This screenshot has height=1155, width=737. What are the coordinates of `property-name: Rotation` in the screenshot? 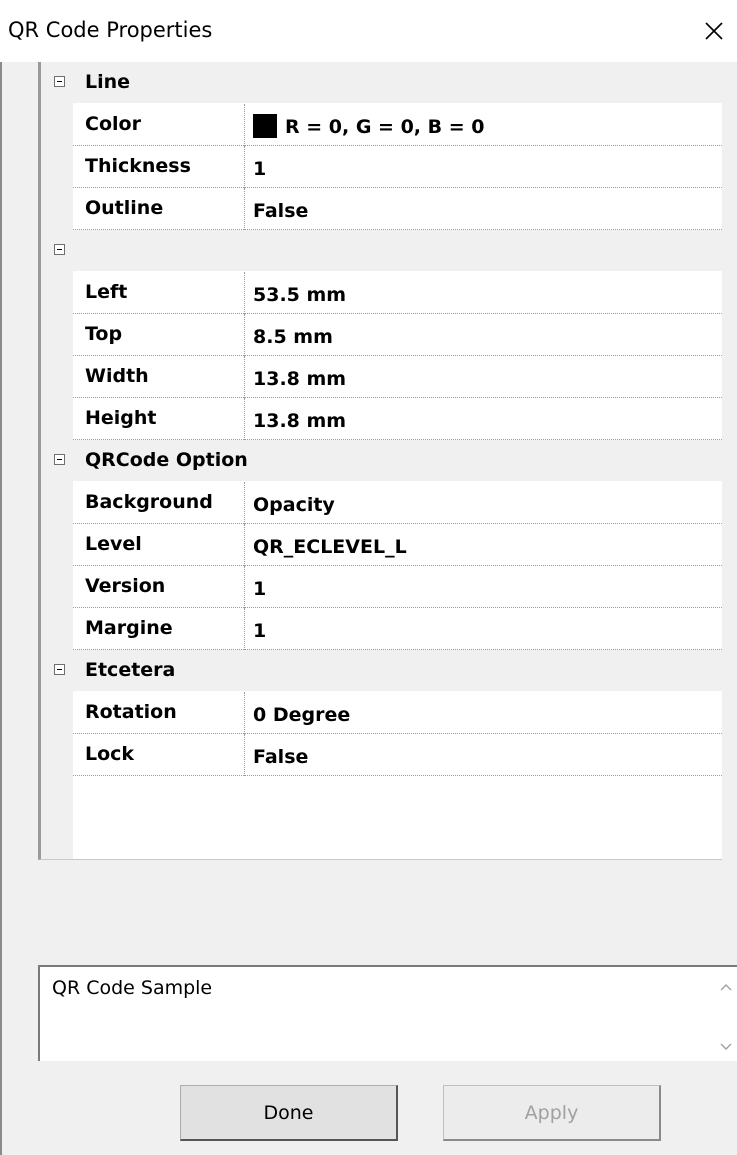 It's located at (131, 712).